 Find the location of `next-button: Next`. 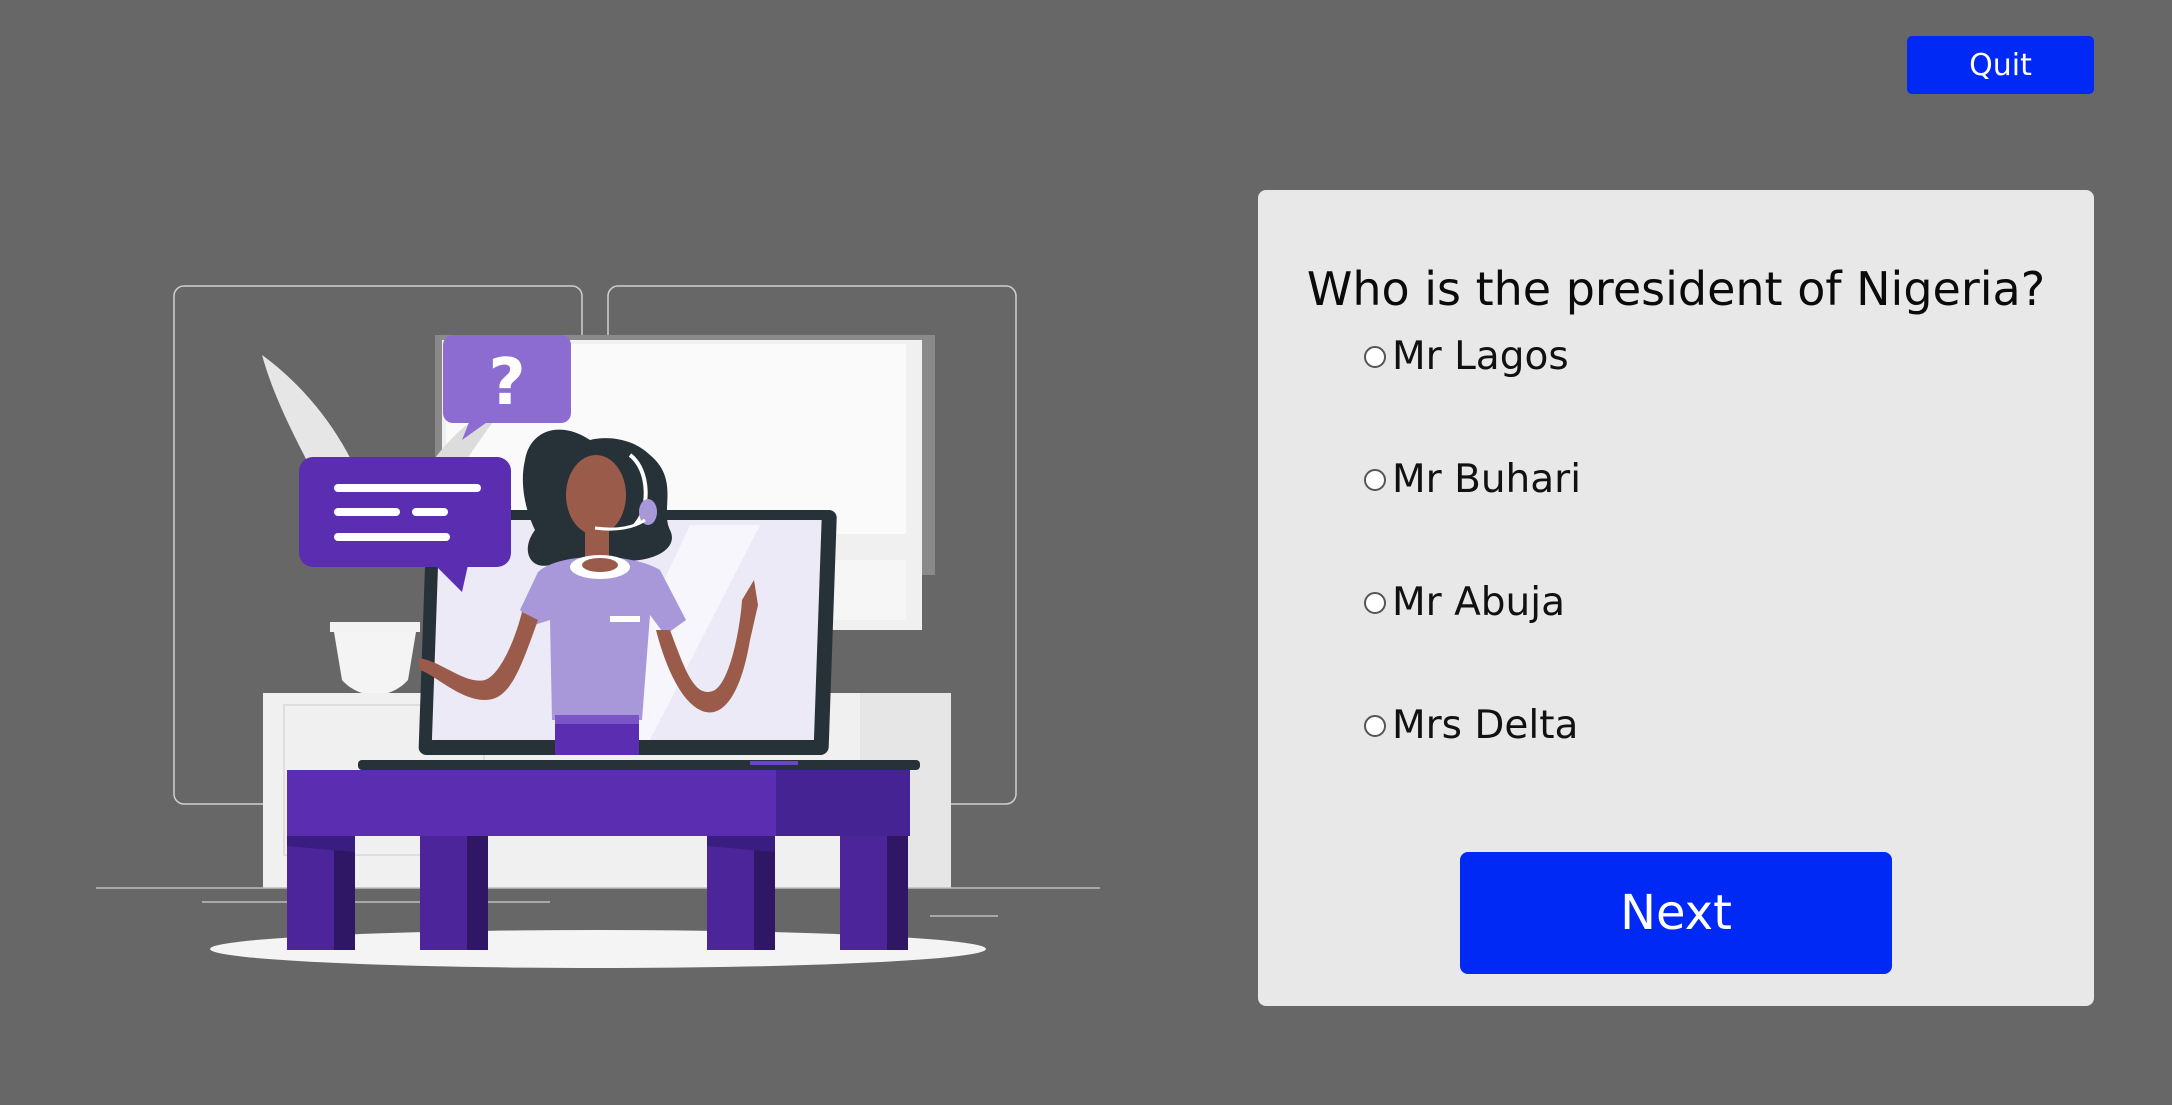

next-button: Next is located at coordinates (1676, 913).